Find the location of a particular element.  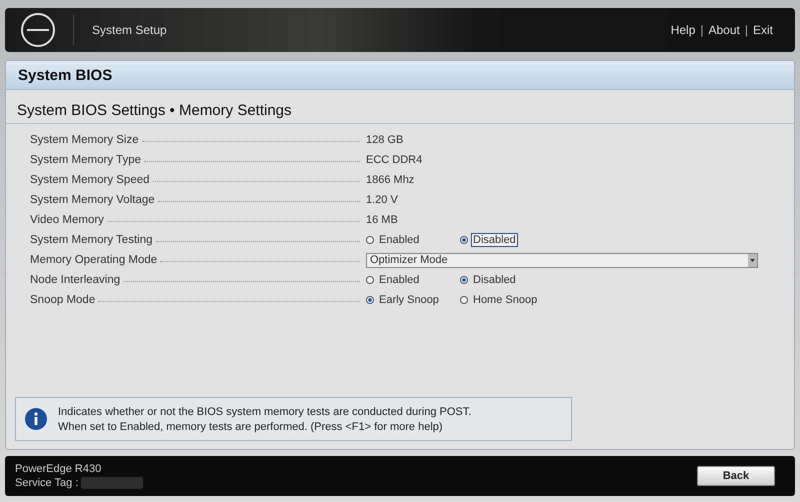

setting-label: System Memory Speed is located at coordinates (90, 180).